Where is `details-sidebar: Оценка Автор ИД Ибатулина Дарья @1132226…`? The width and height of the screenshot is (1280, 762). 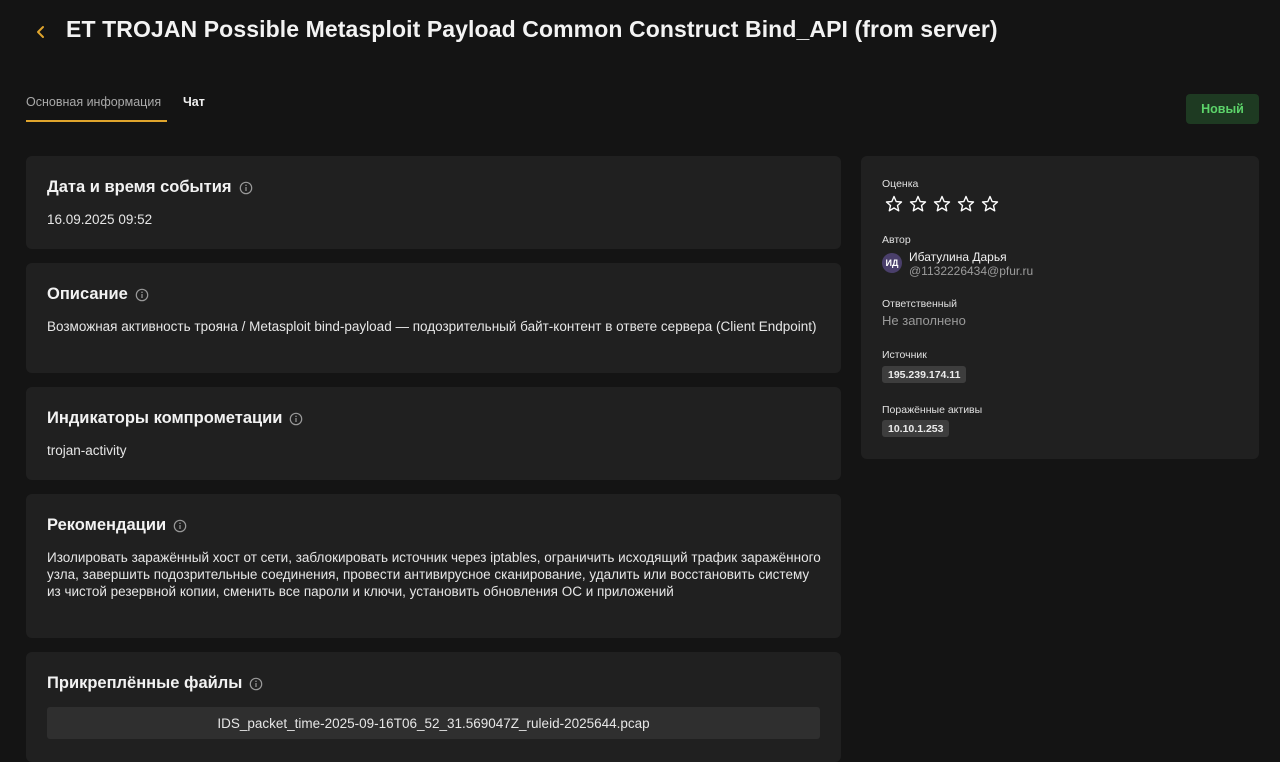
details-sidebar: Оценка Автор ИД Ибатулина Дарья @1132226… is located at coordinates (1060, 307).